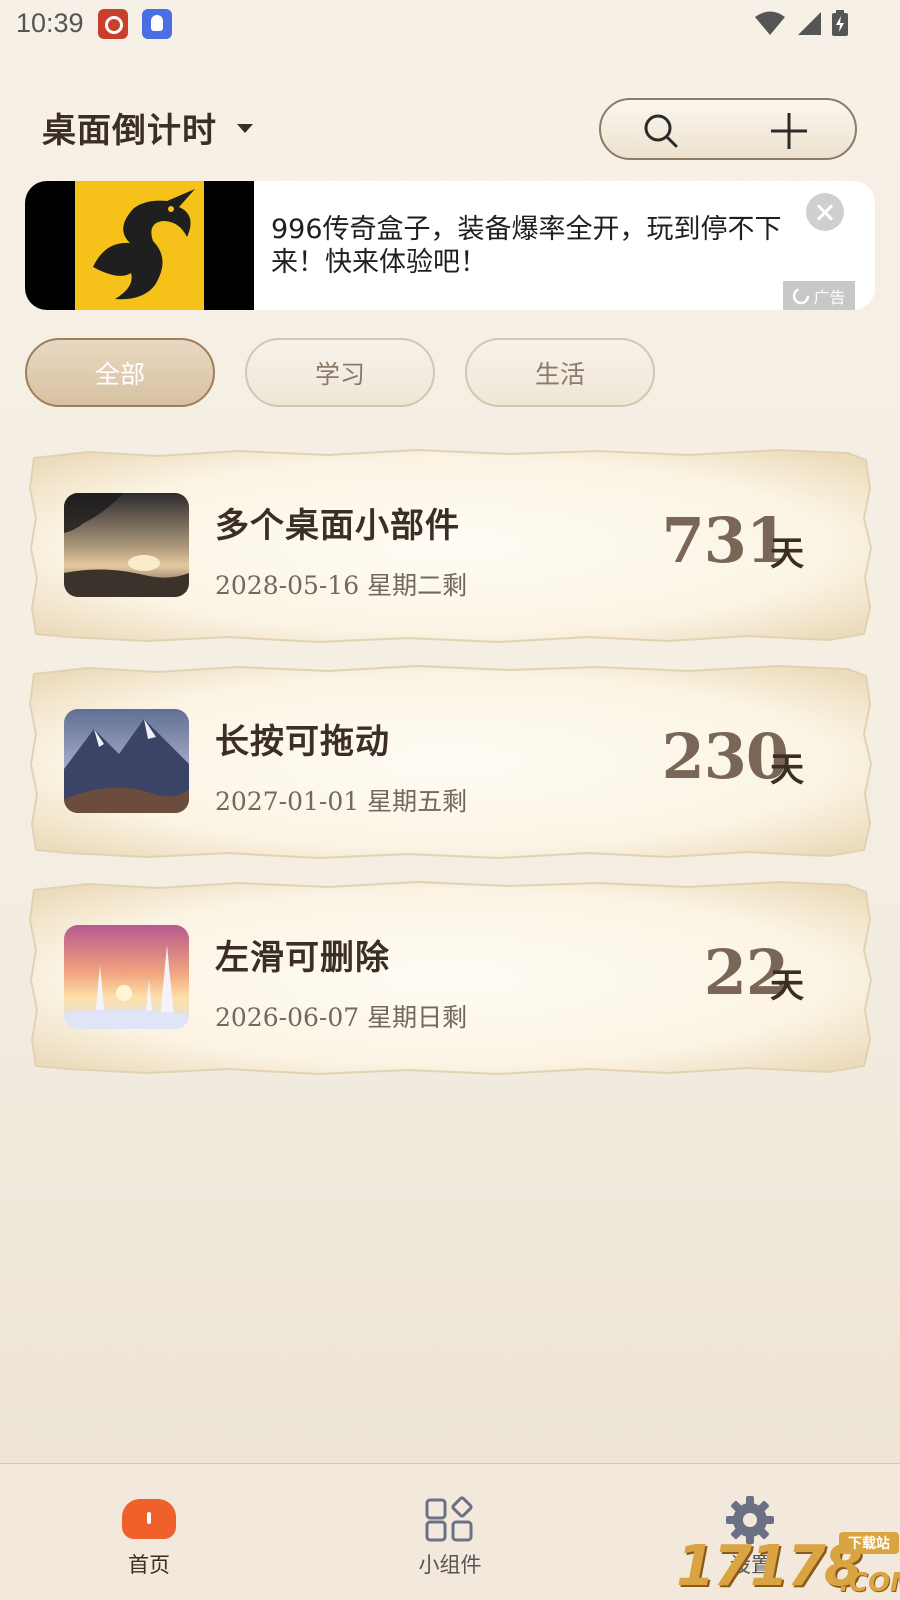 This screenshot has height=1600, width=900. I want to click on home-icon, so click(149, 1519).